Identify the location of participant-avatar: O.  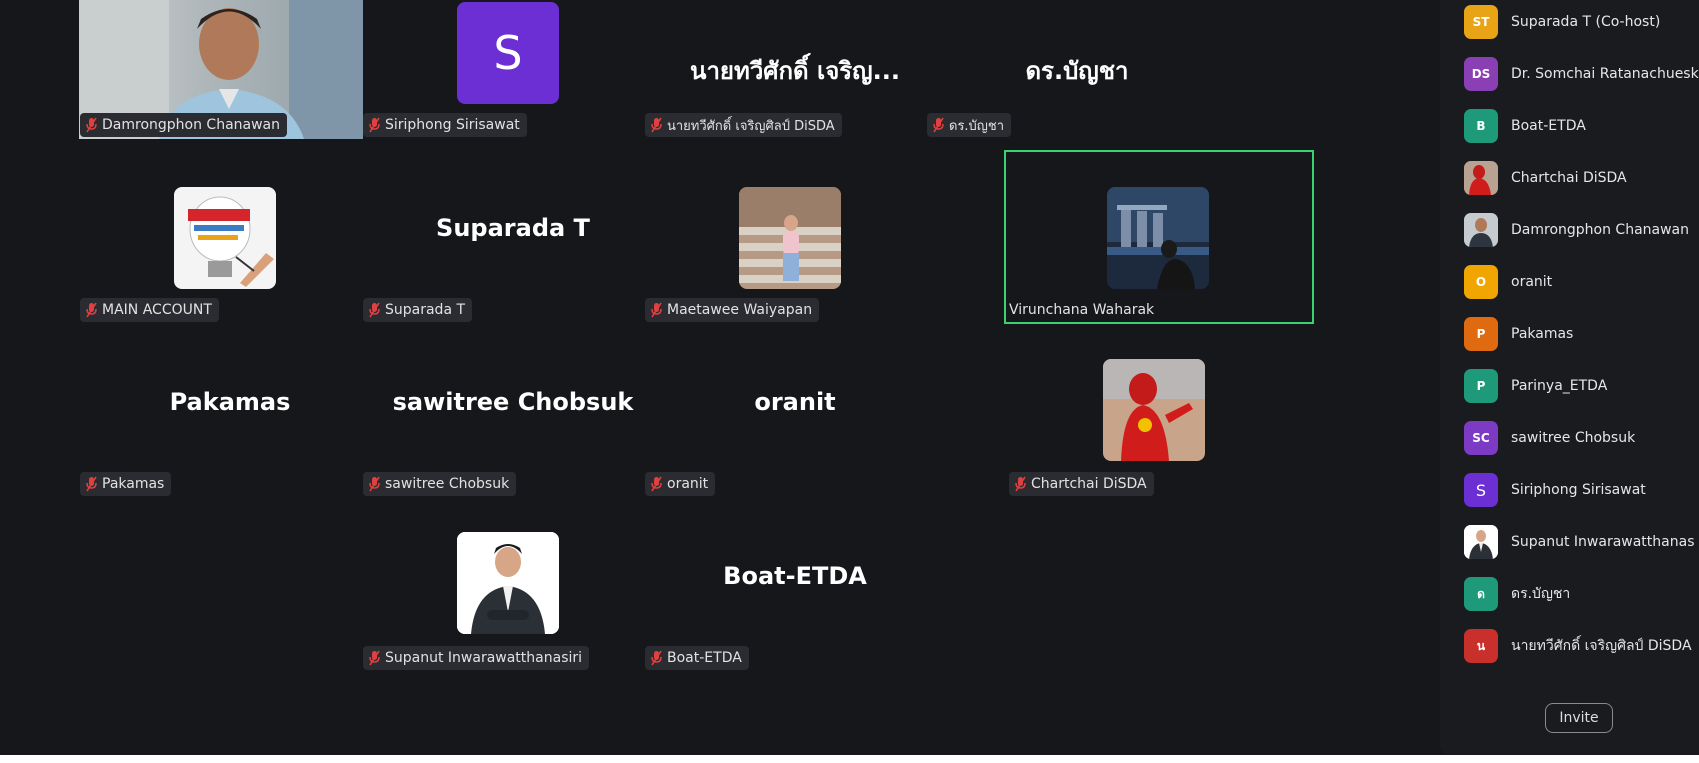
(1481, 282).